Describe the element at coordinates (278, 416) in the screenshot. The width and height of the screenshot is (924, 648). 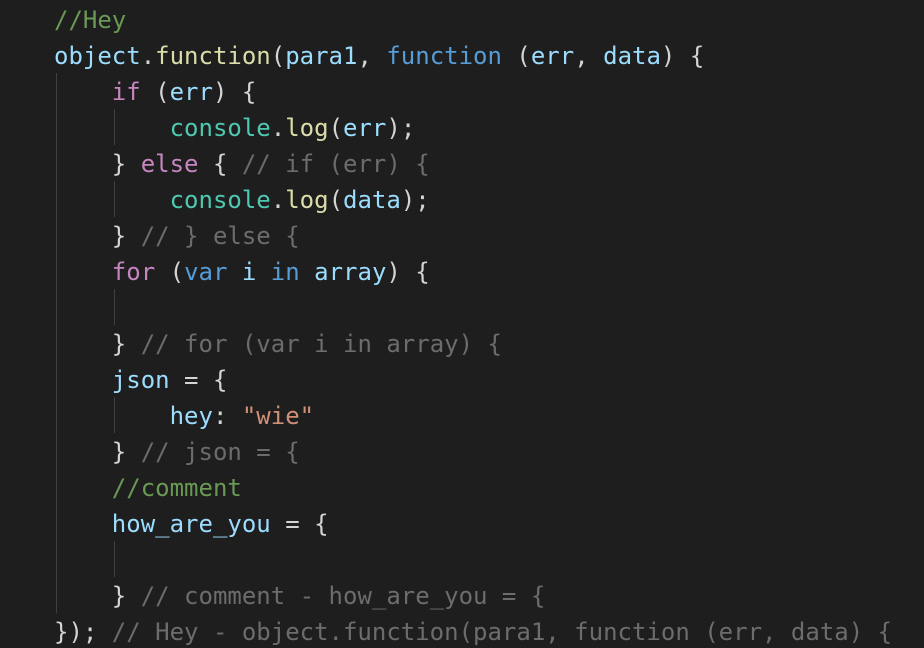
I see `code-token: "wie"` at that location.